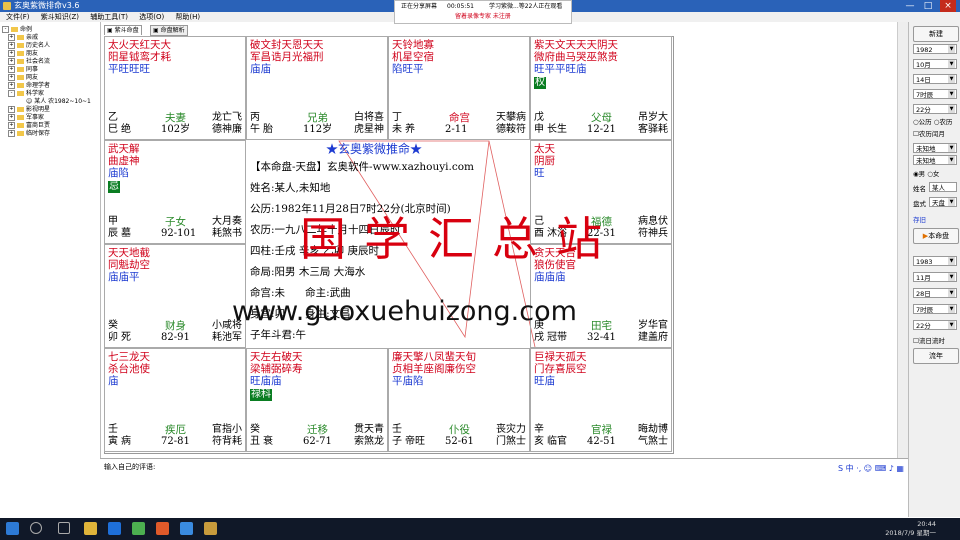  I want to click on palace-name: 疾厄, so click(175, 430).